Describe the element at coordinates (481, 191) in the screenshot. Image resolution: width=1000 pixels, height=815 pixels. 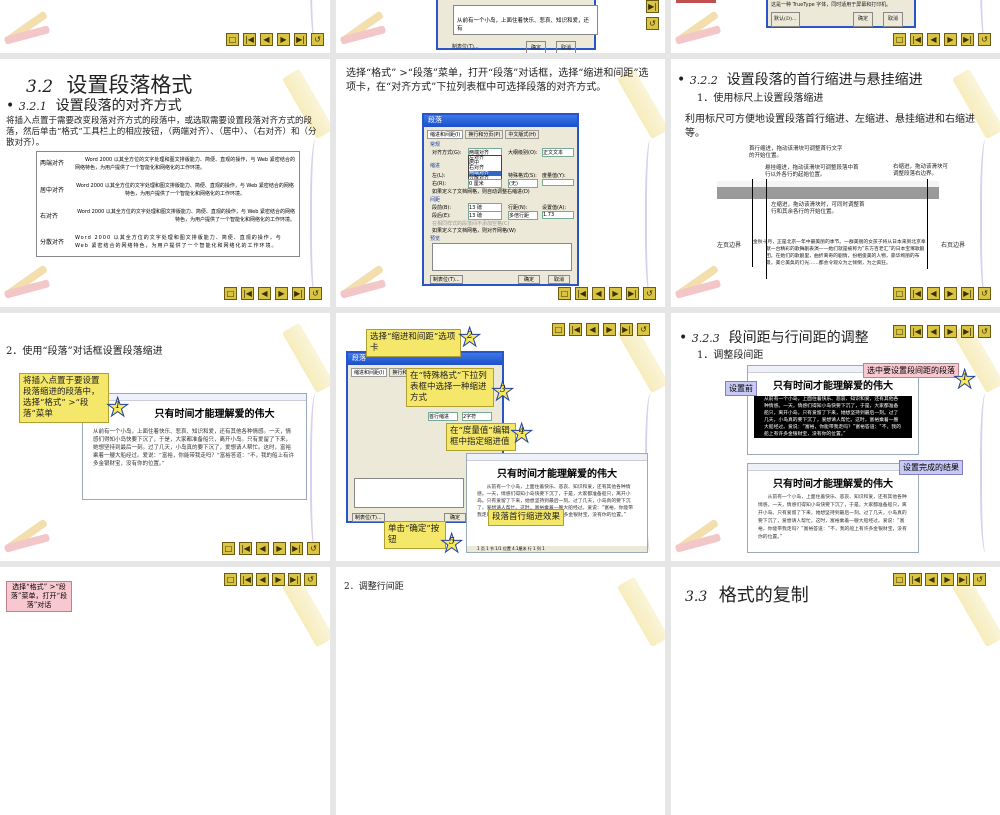
I see `grid-indent-checkbox: 如果定义了文档网格，则自动调整右缩进(D)` at that location.